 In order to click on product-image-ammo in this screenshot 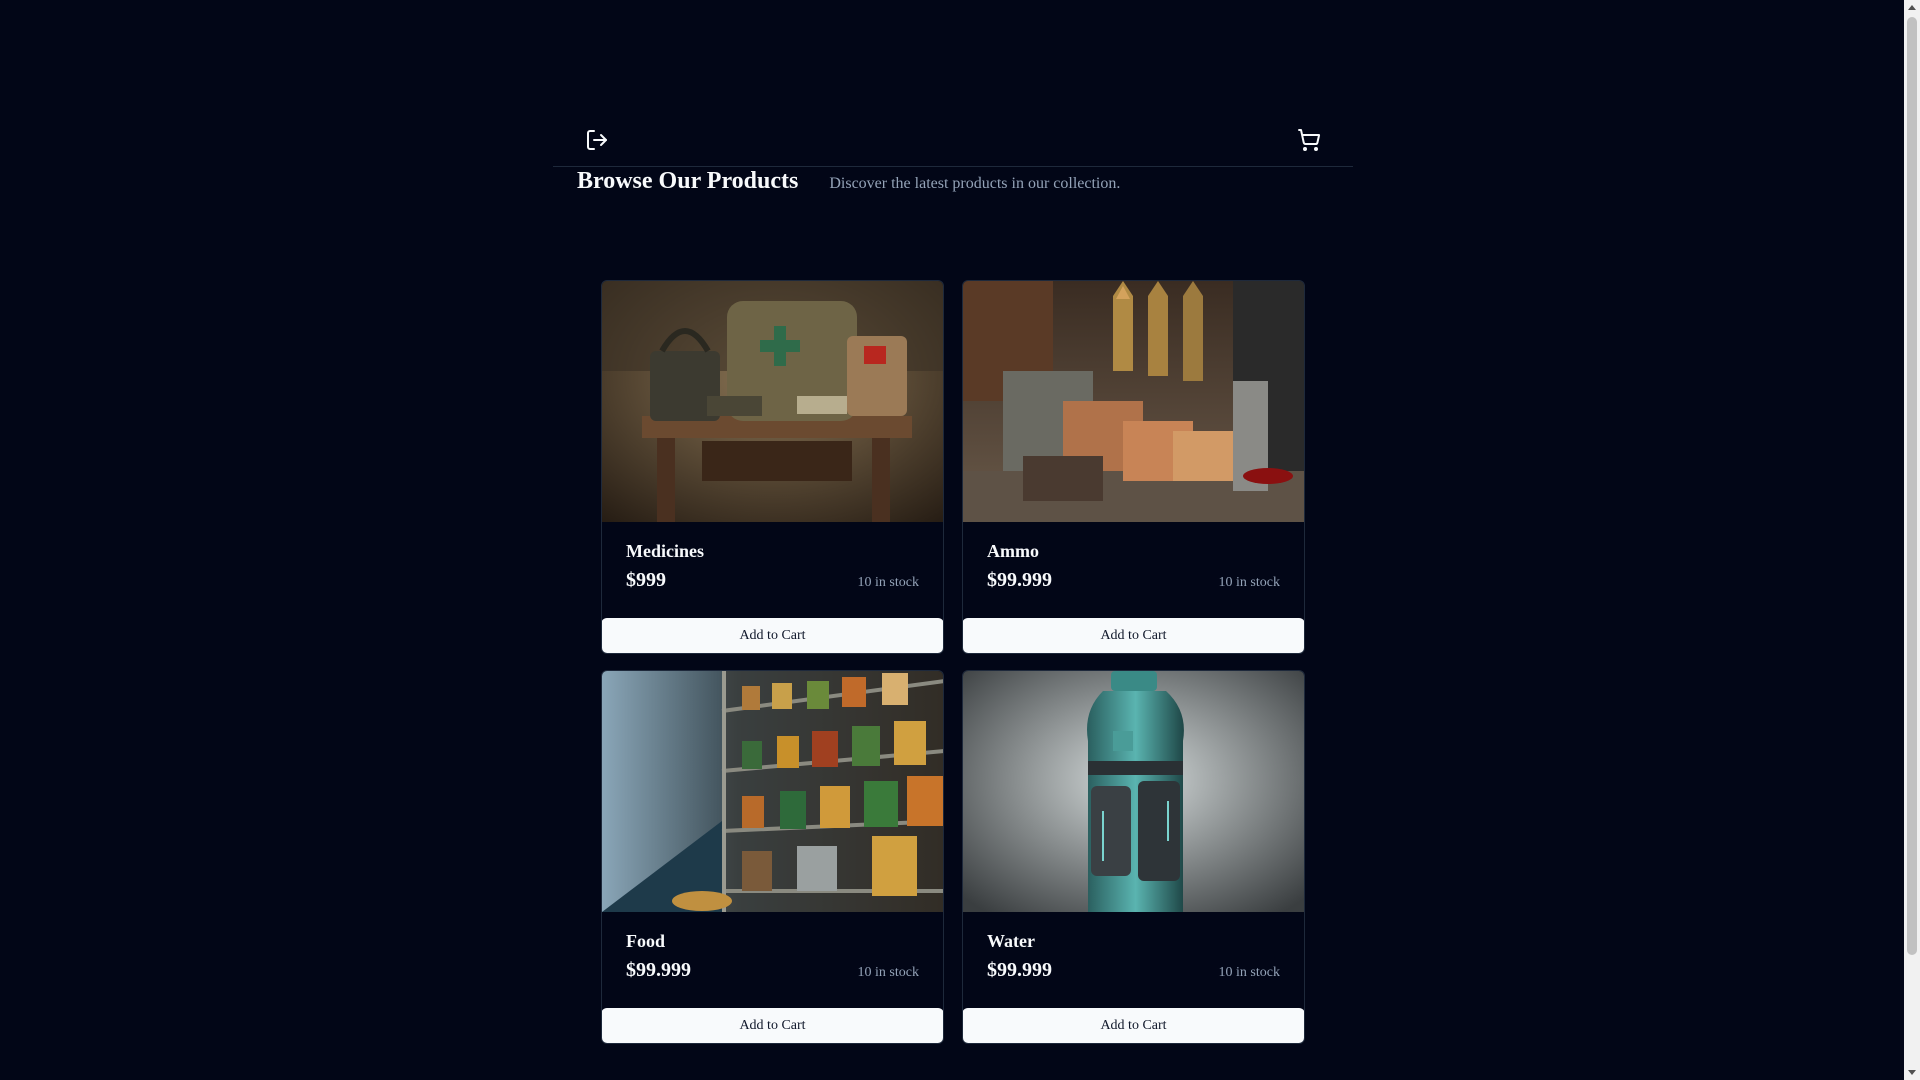, I will do `click(1133, 401)`.